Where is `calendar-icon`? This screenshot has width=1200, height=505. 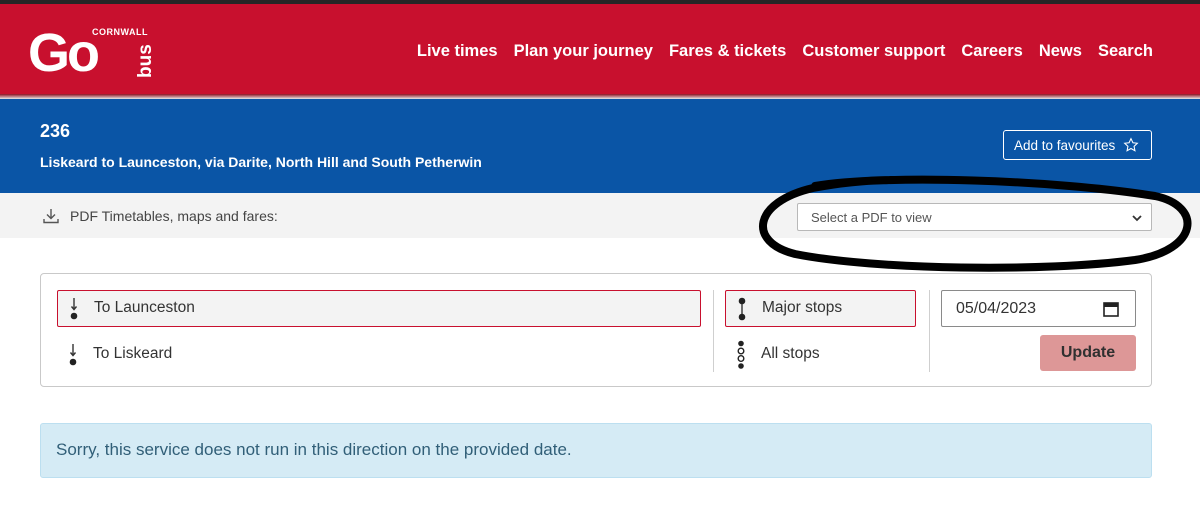
calendar-icon is located at coordinates (1111, 309).